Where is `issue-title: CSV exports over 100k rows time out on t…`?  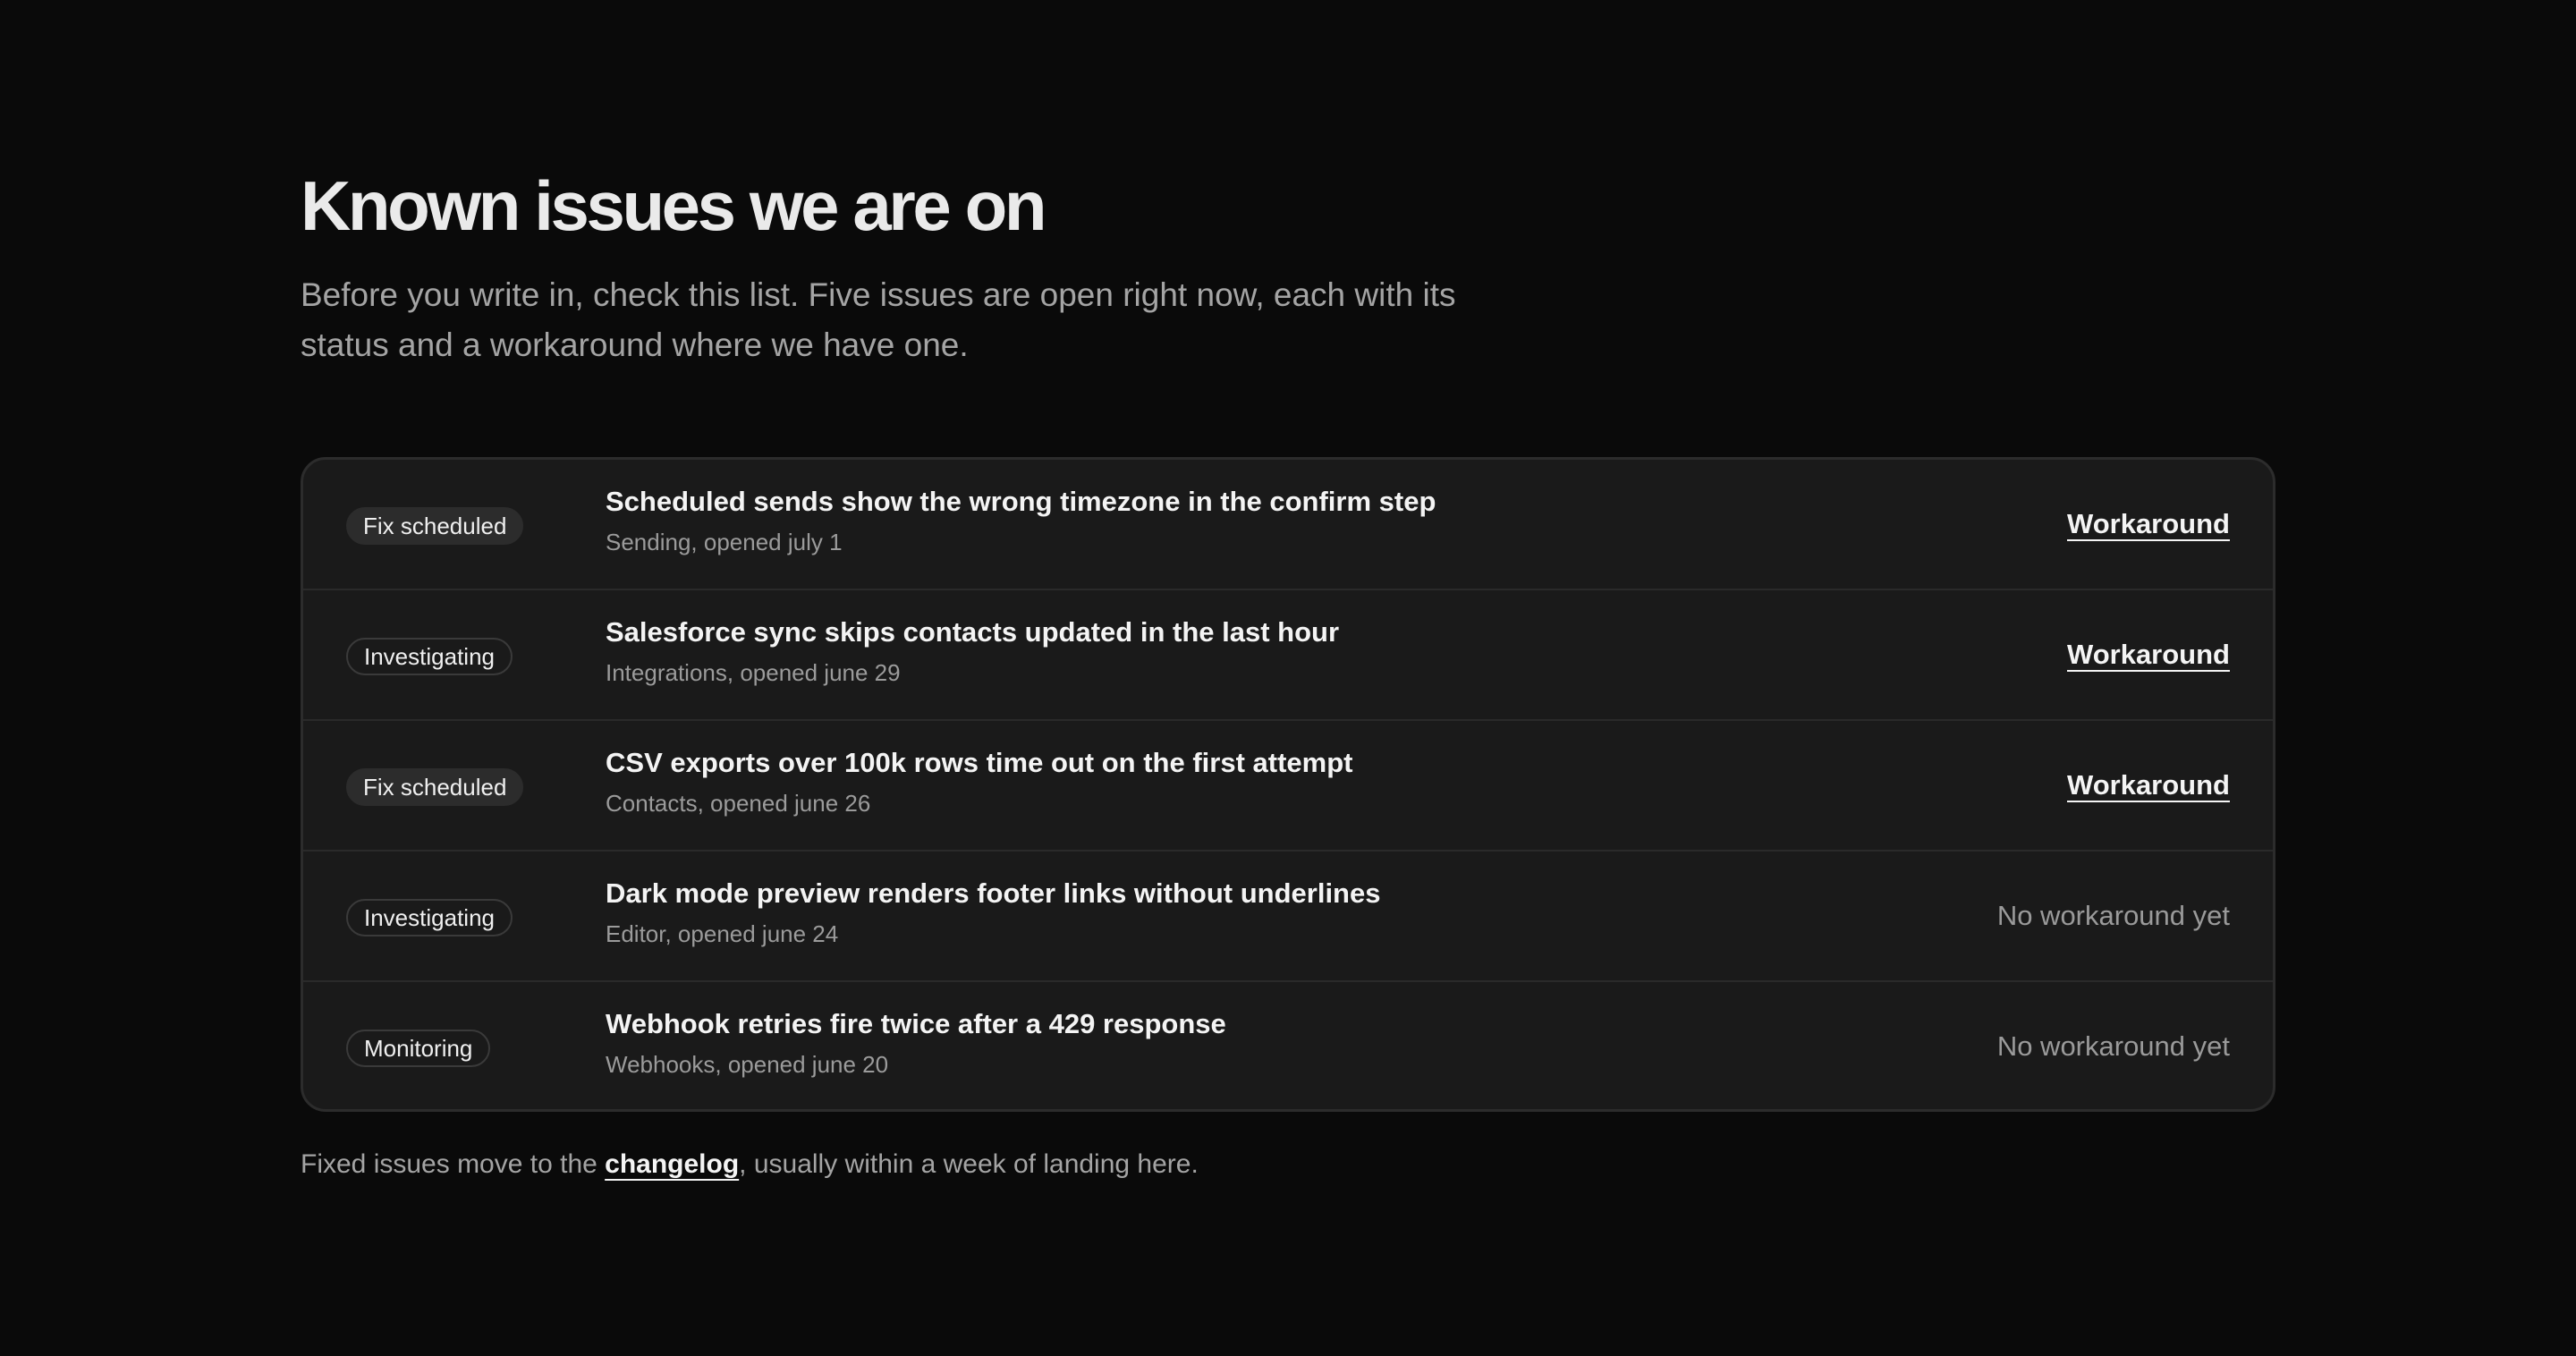 issue-title: CSV exports over 100k rows time out on t… is located at coordinates (979, 762).